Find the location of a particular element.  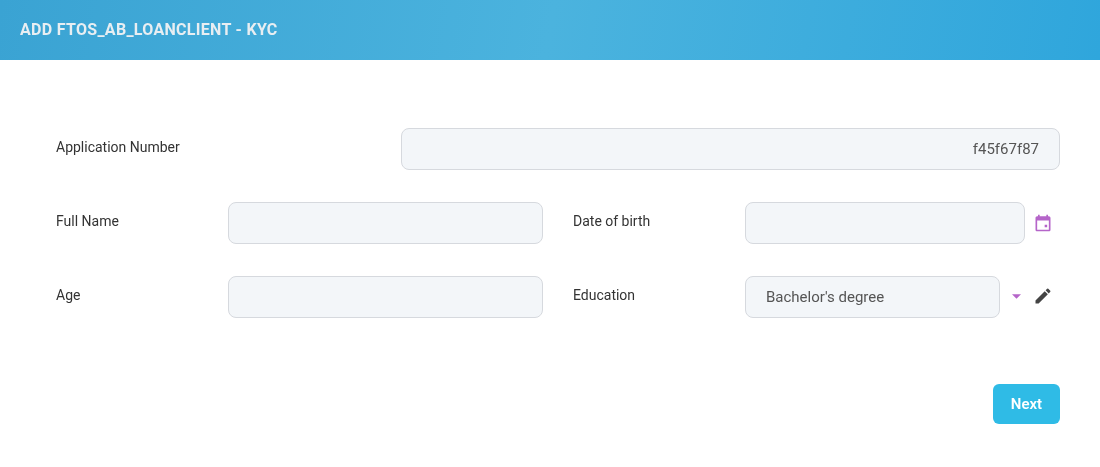

application-number-field: f45f67f87 is located at coordinates (730, 149).